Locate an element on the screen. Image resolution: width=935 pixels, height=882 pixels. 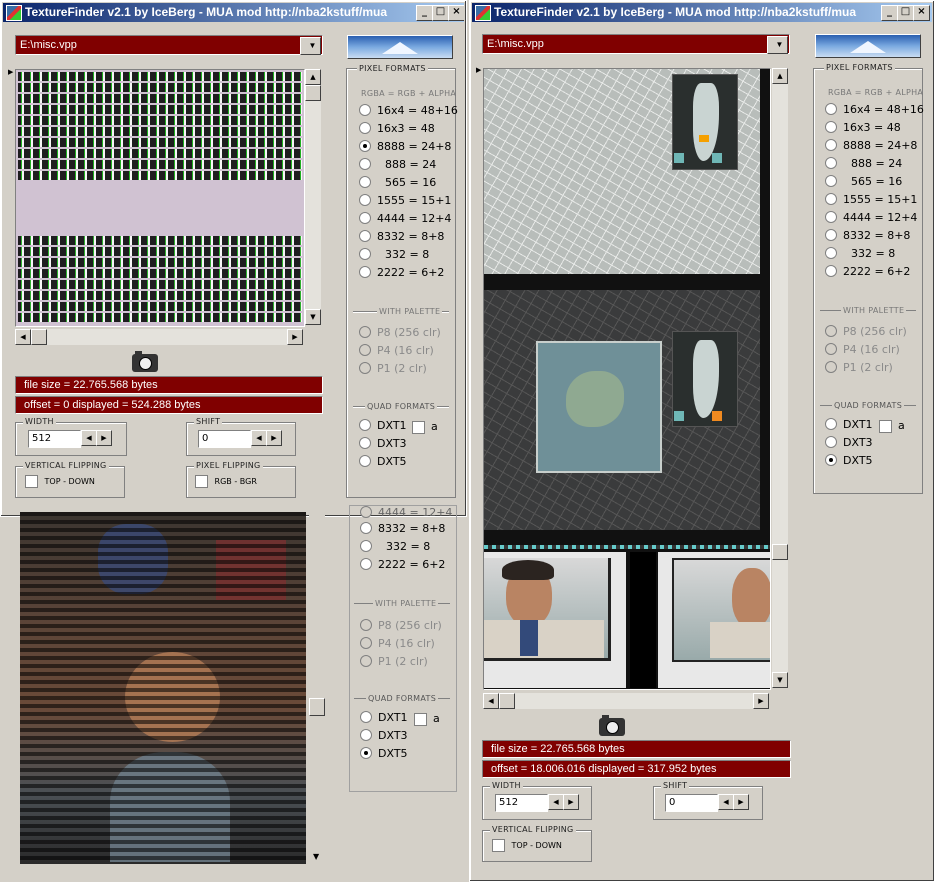
ghost-format-8332: 8332 = 8+8 is located at coordinates (402, 529).